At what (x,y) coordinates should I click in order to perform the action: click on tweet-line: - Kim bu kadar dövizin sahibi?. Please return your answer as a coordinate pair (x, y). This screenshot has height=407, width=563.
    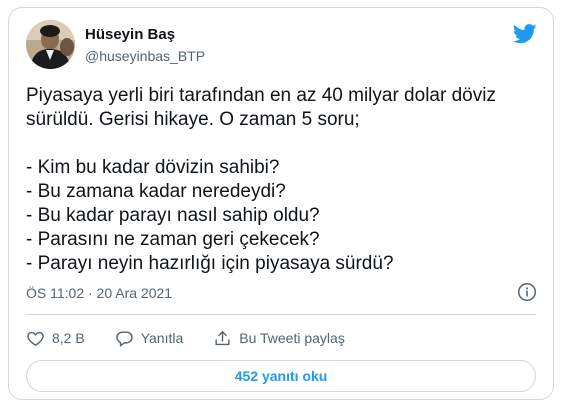
    Looking at the image, I should click on (153, 167).